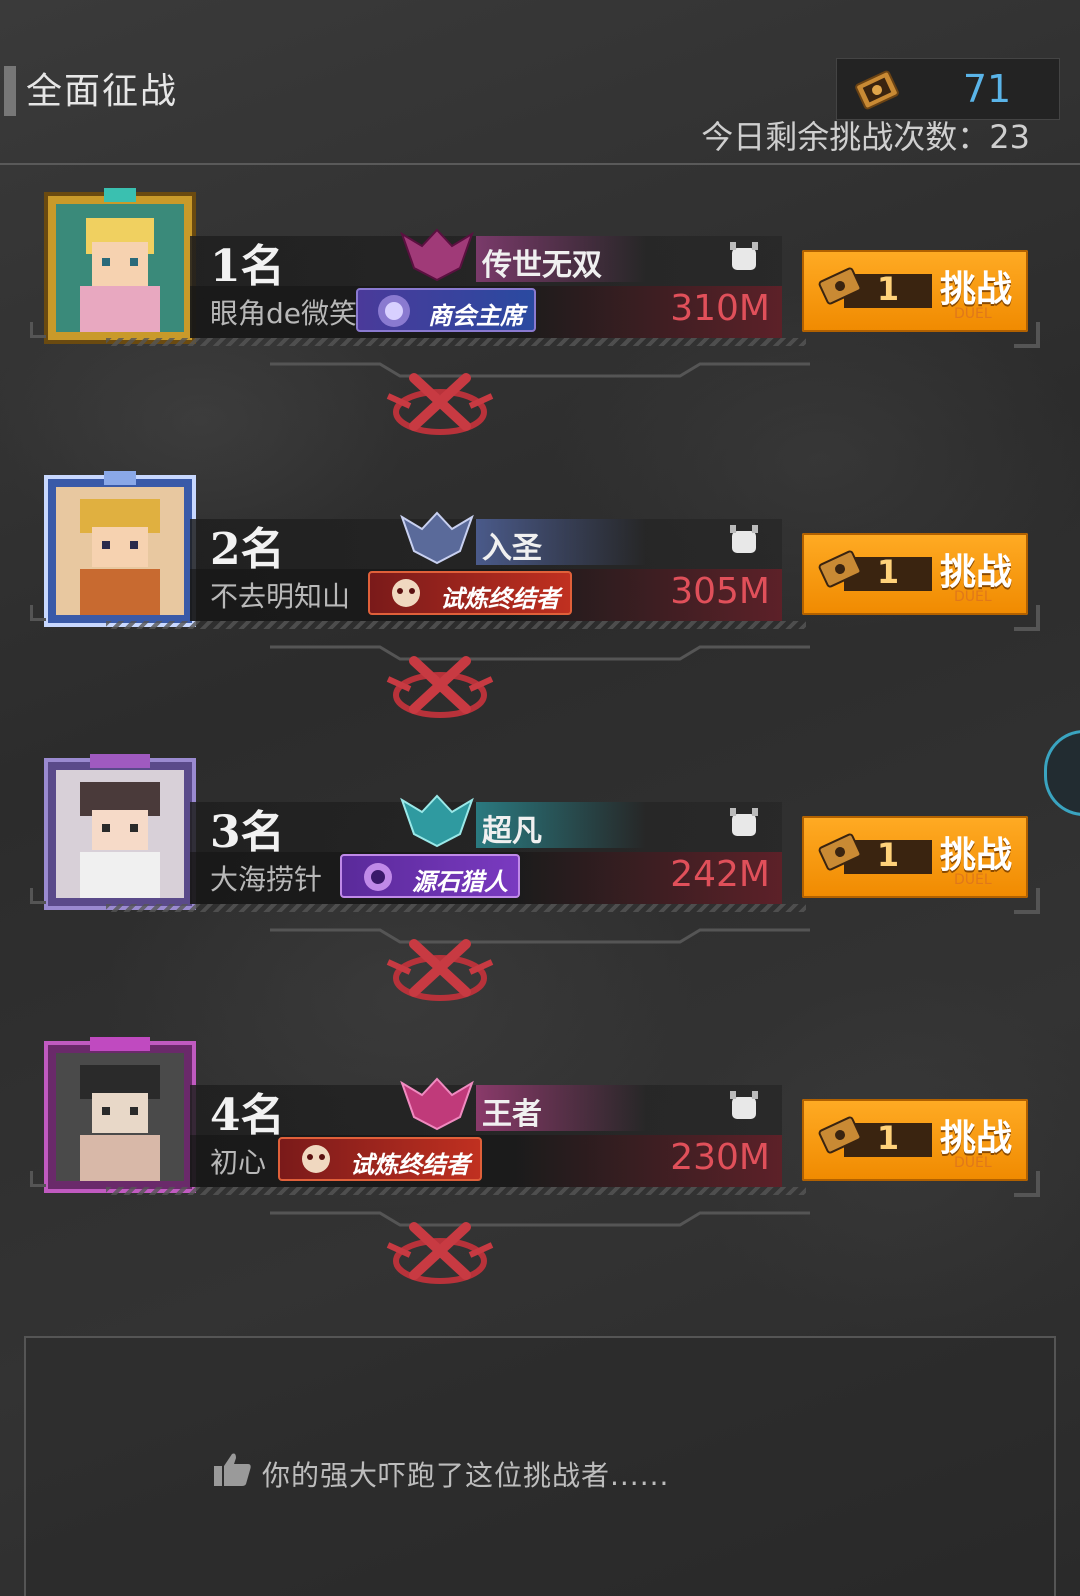 The width and height of the screenshot is (1080, 1596). I want to click on rank-label: 3名, so click(247, 832).